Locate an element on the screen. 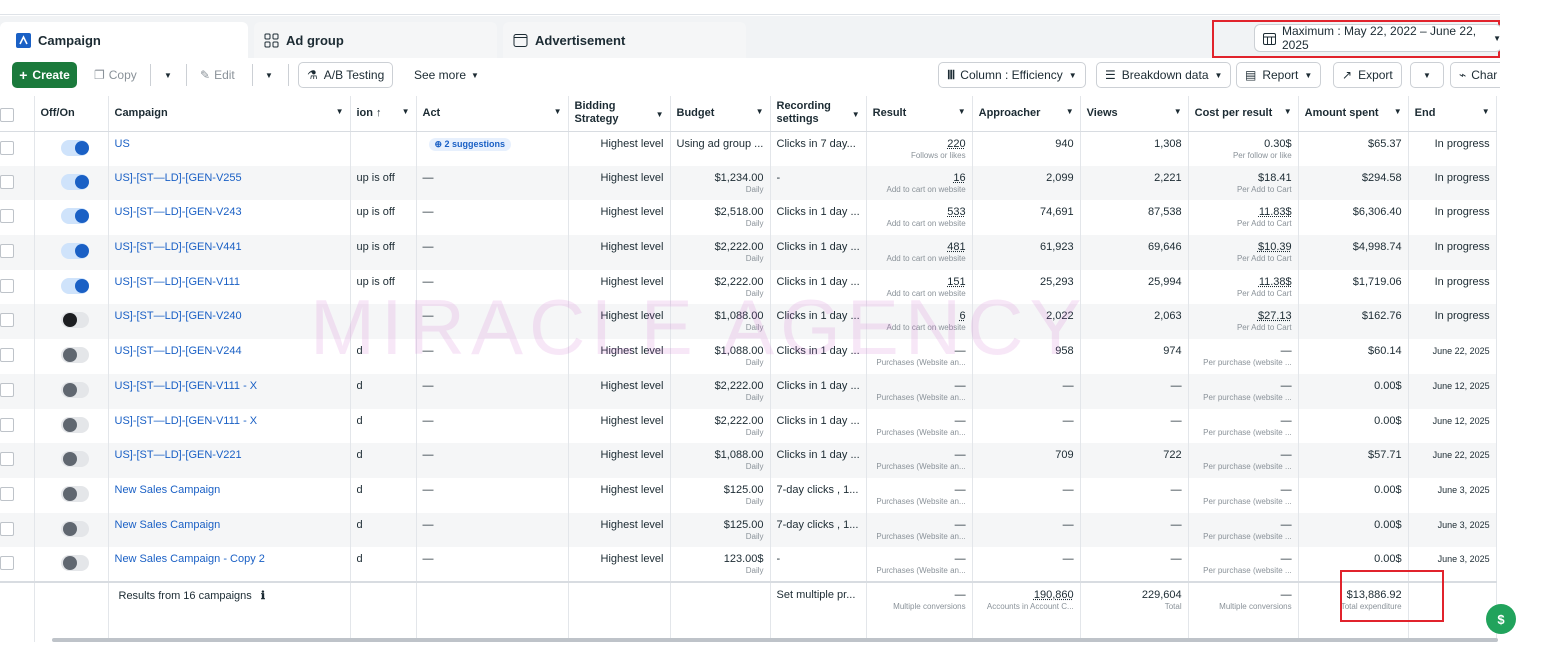 This screenshot has height=648, width=1548. row-views: — is located at coordinates (1134, 564).